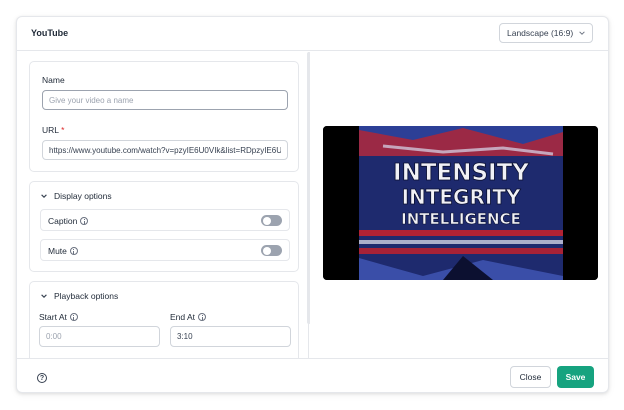 Image resolution: width=624 pixels, height=410 pixels. Describe the element at coordinates (165, 100) in the screenshot. I see `name-input` at that location.